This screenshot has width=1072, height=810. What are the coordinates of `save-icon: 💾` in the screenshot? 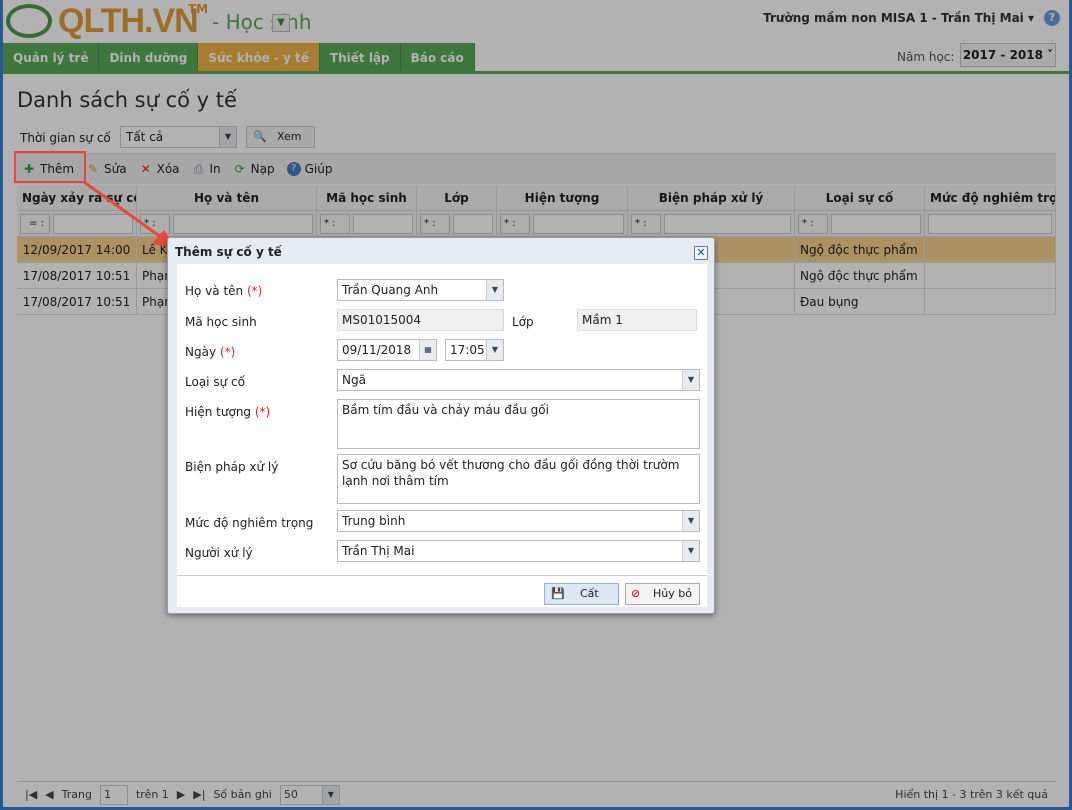 It's located at (558, 593).